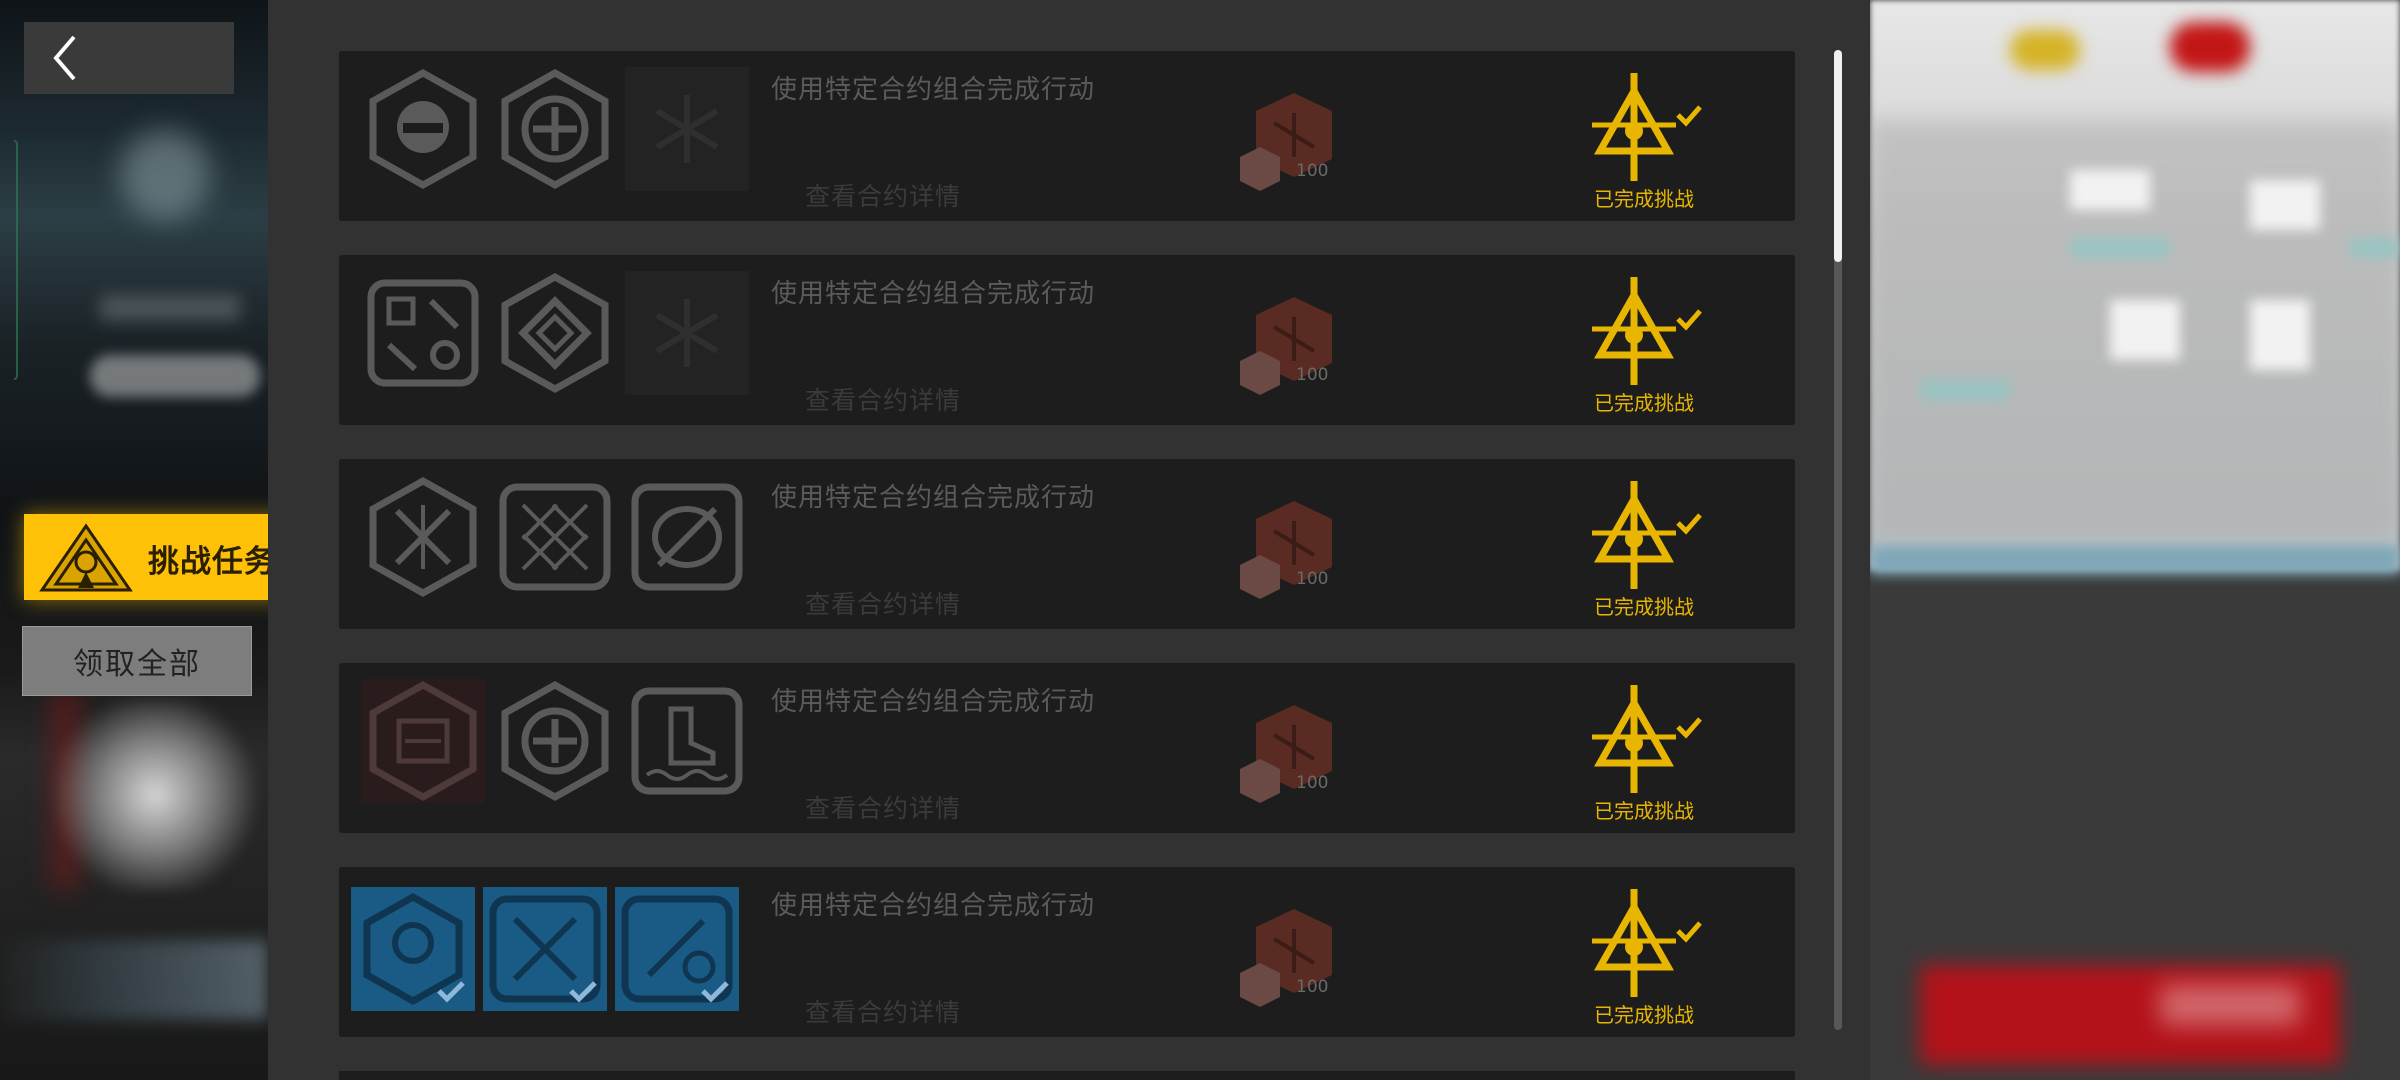 The width and height of the screenshot is (2400, 1080). Describe the element at coordinates (212, 562) in the screenshot. I see `tab-label: 挑战任务` at that location.